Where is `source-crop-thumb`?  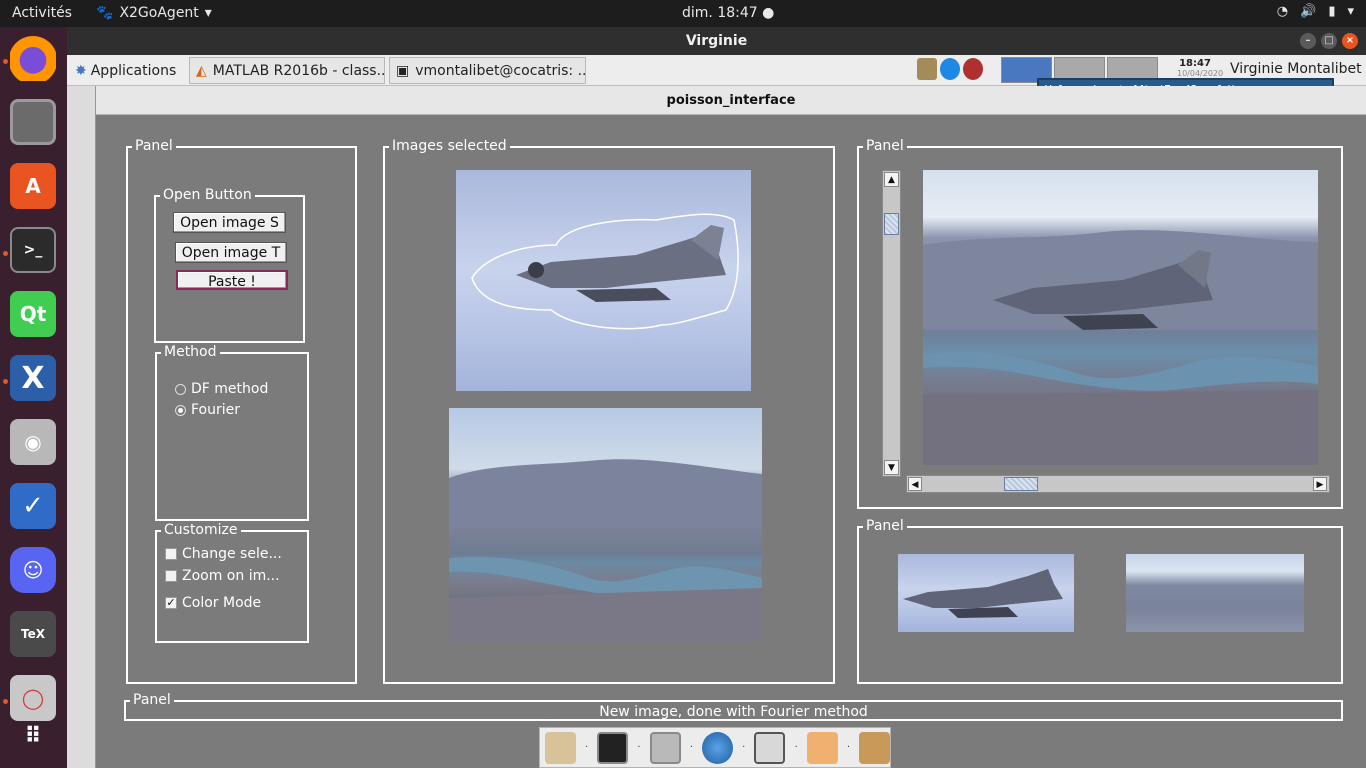 source-crop-thumb is located at coordinates (986, 593).